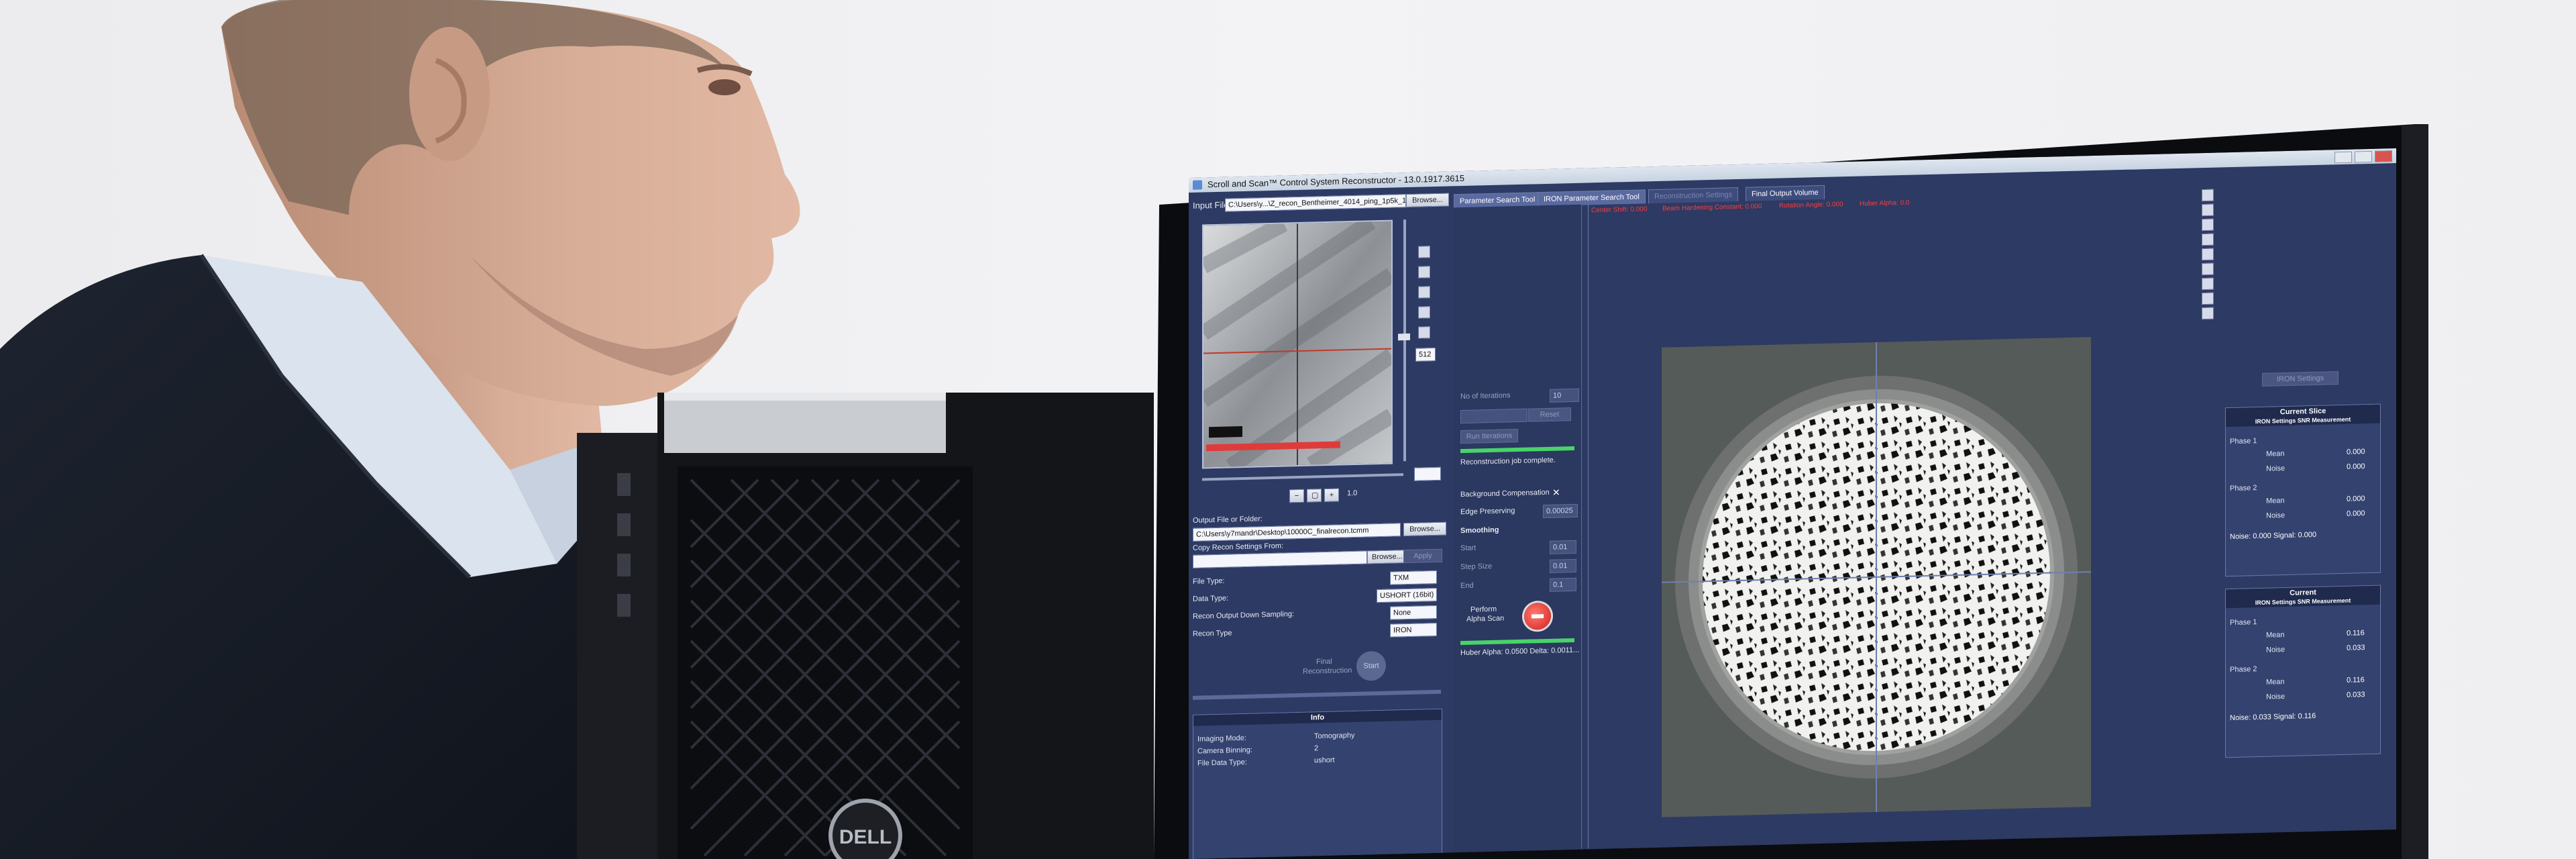 Image resolution: width=2576 pixels, height=859 pixels. What do you see at coordinates (2343, 158) in the screenshot?
I see `minimize-button` at bounding box center [2343, 158].